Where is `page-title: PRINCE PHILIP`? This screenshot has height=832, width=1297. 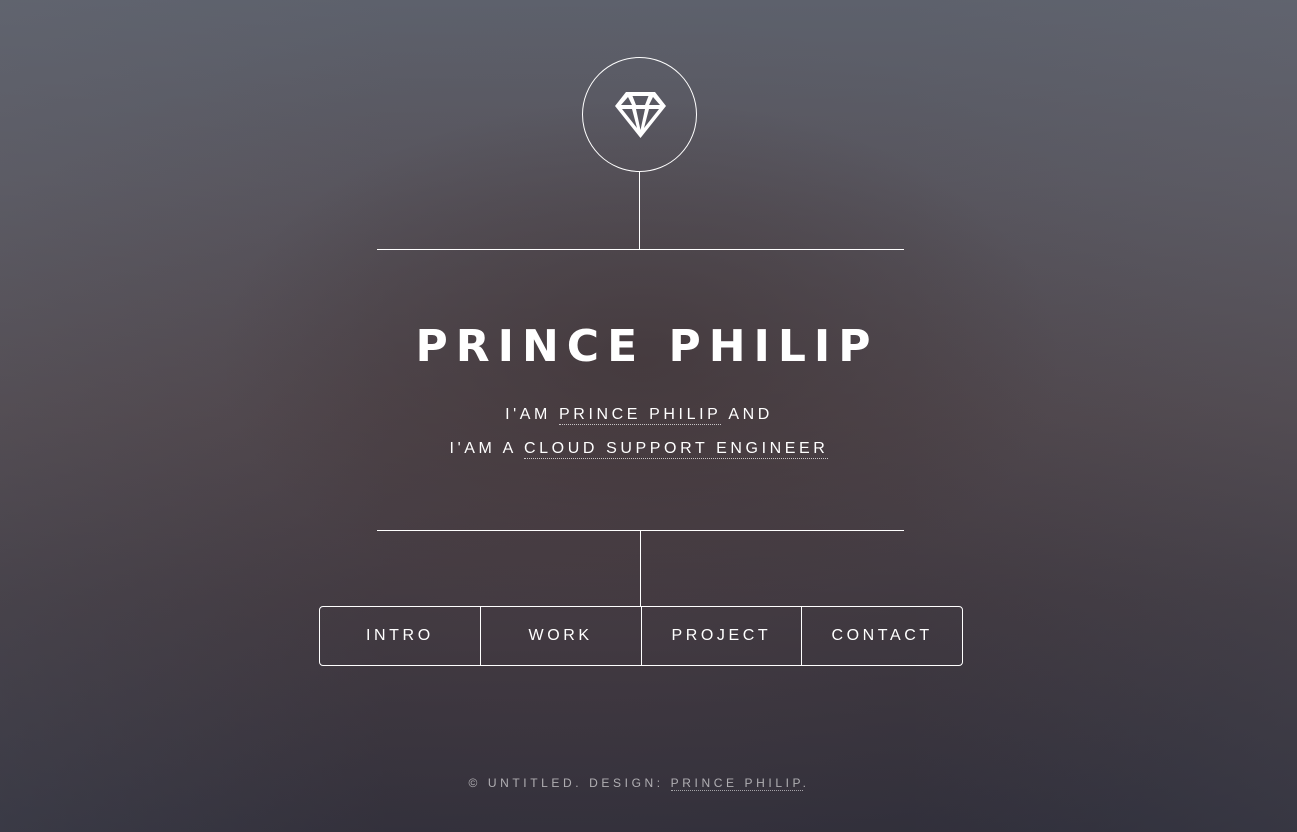 page-title: PRINCE PHILIP is located at coordinates (647, 346).